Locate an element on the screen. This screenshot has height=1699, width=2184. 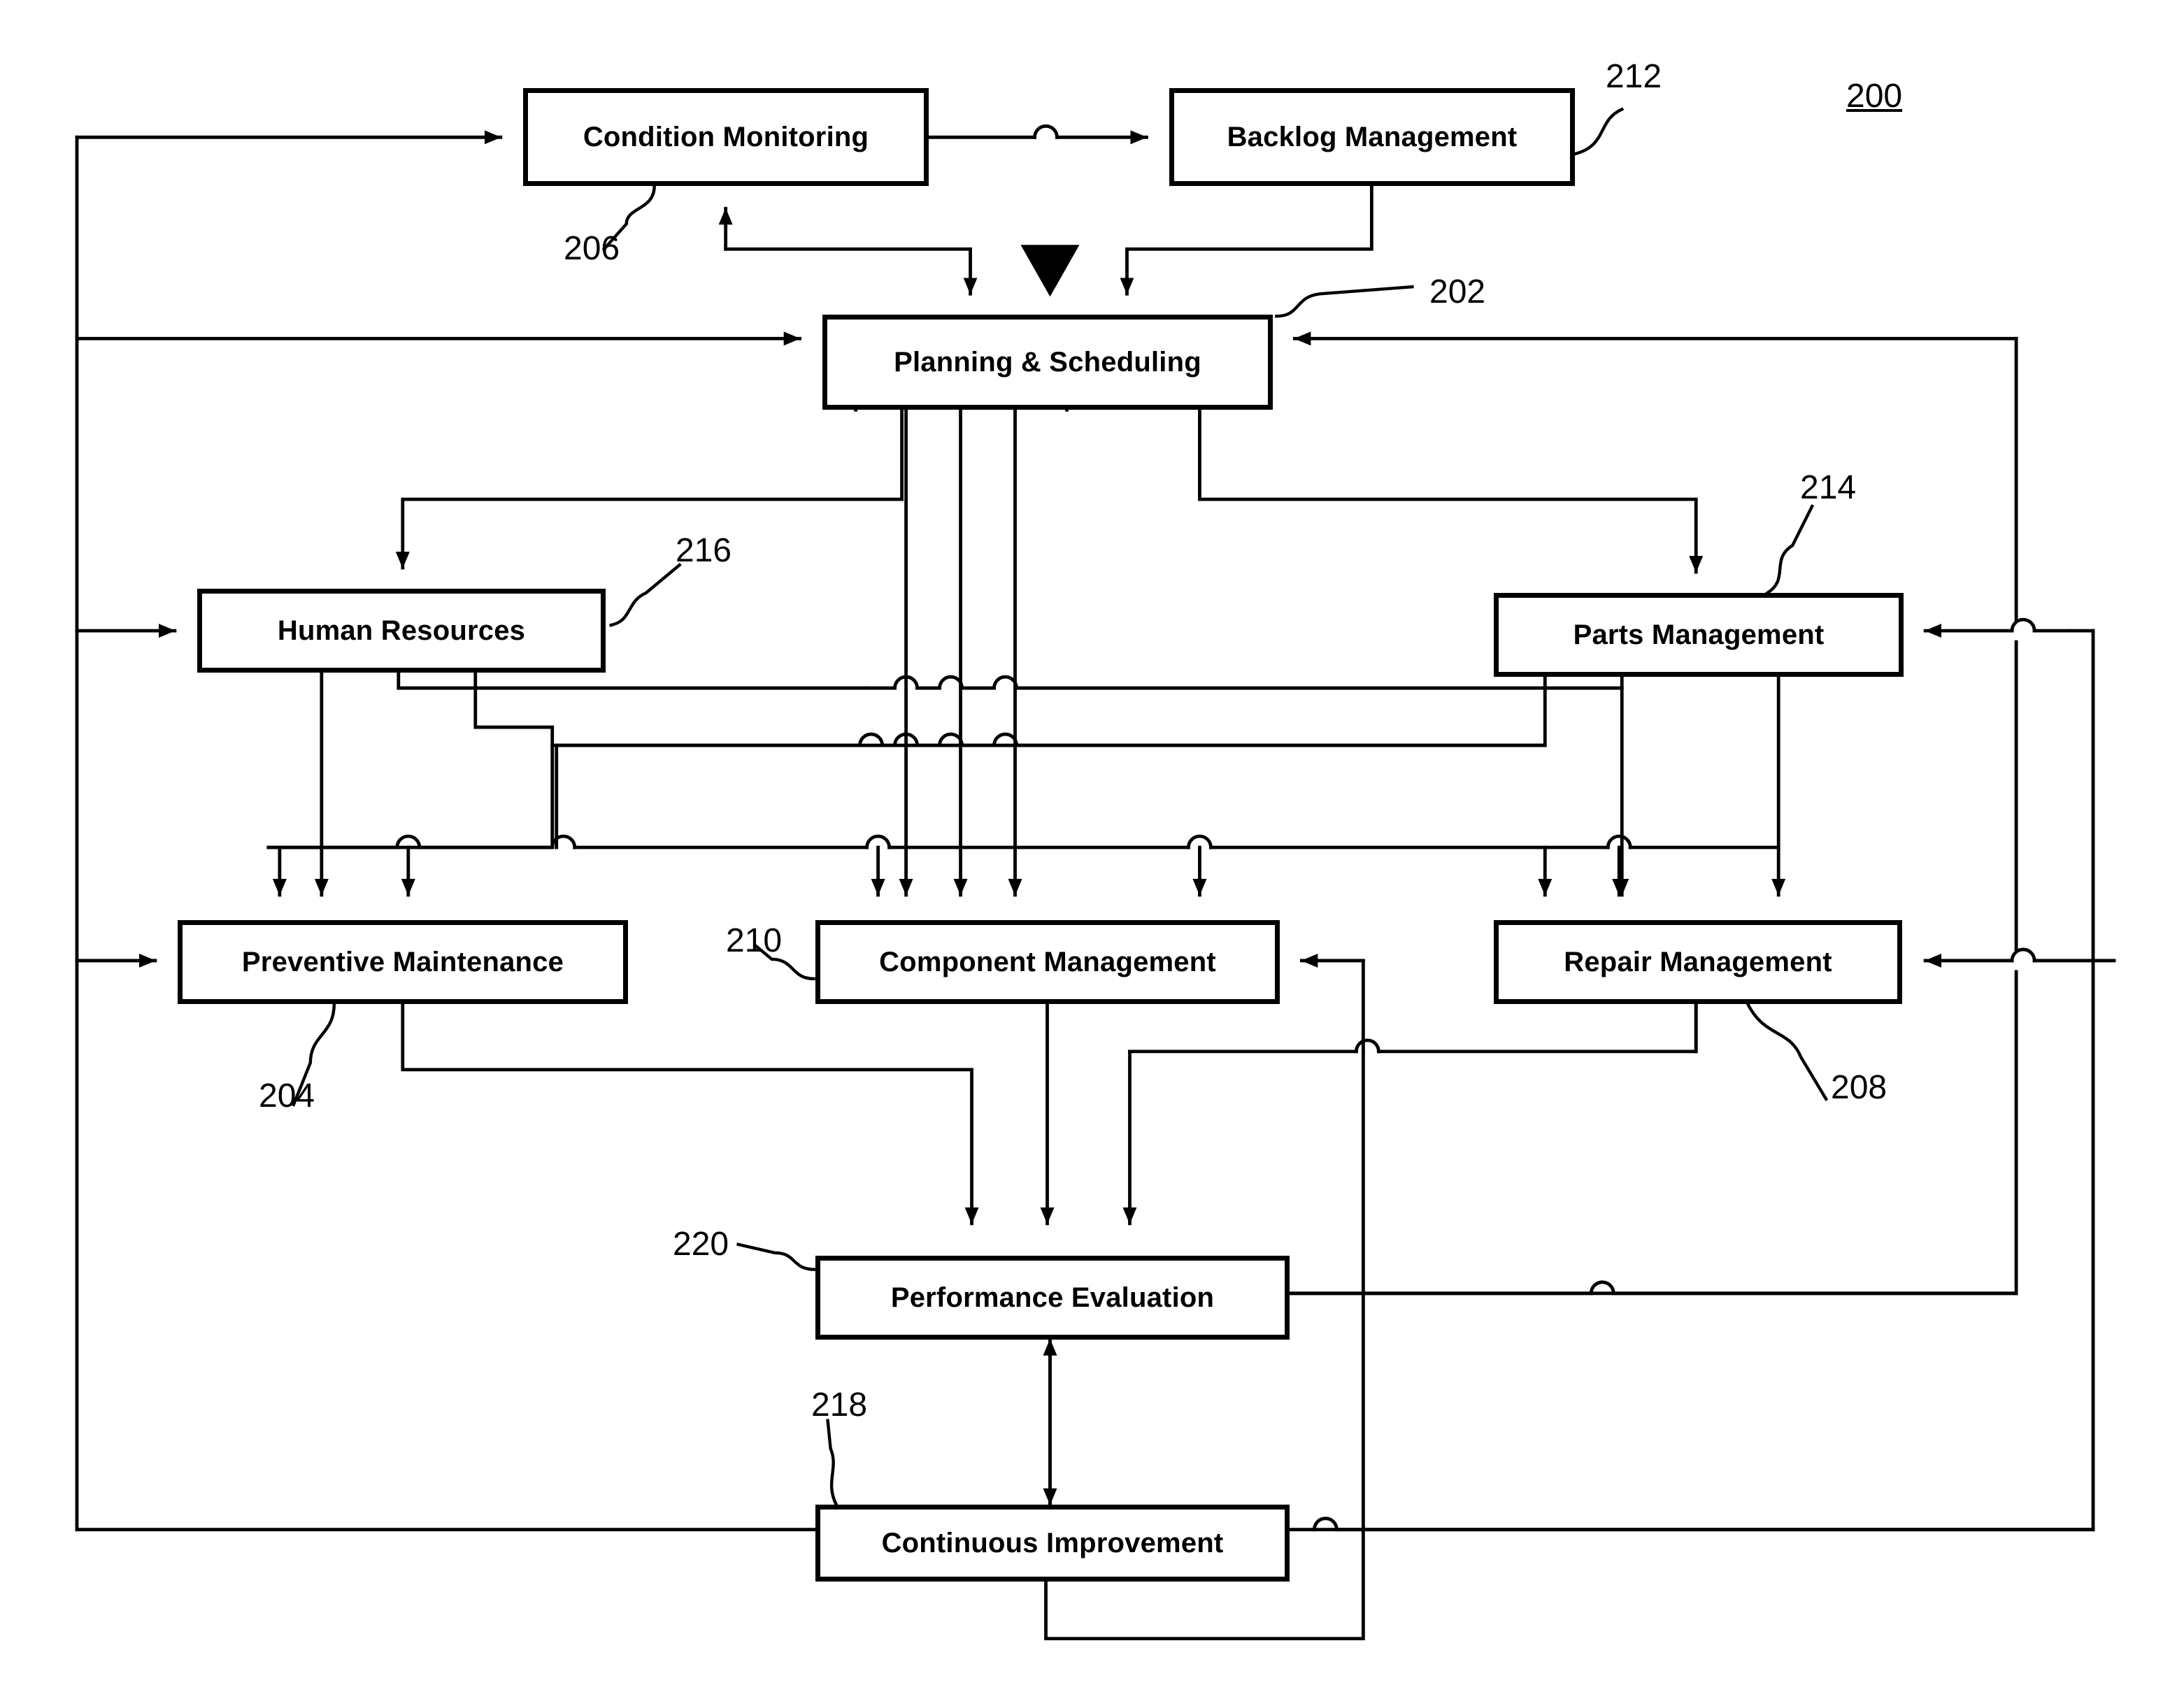
ref-numeral-204: 204 is located at coordinates (287, 1095).